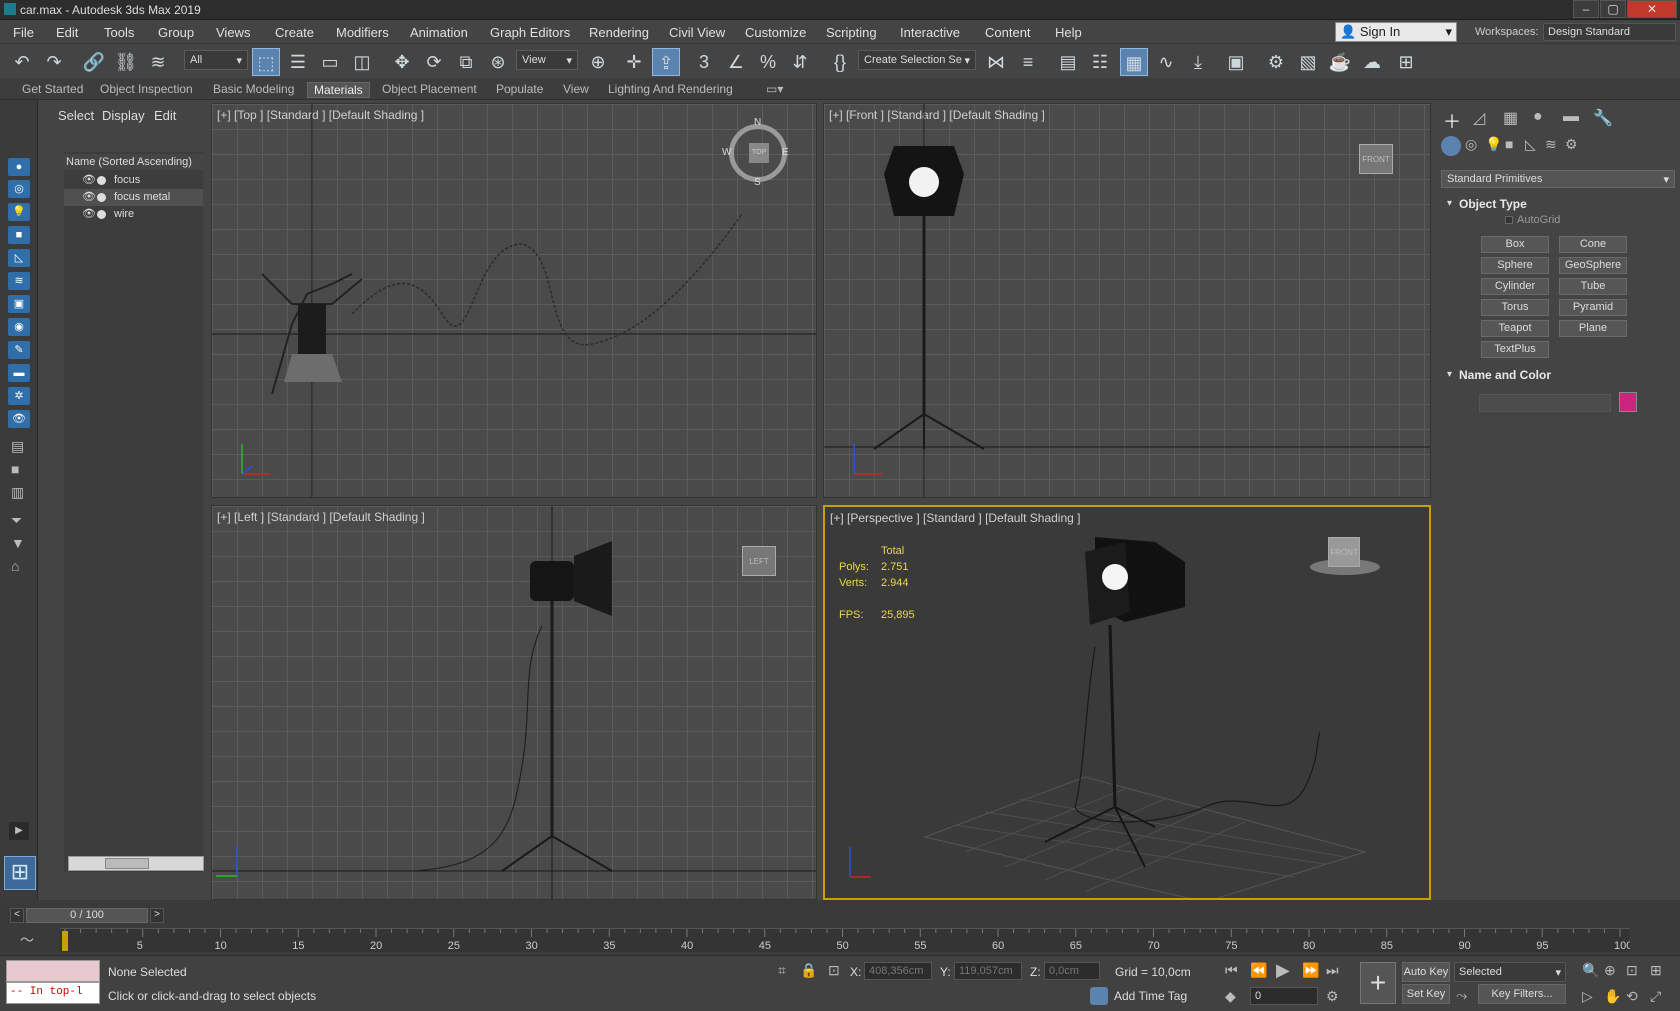 Image resolution: width=1680 pixels, height=1011 pixels. Describe the element at coordinates (330, 62) in the screenshot. I see `rectangular-selection-icon: ▭` at that location.